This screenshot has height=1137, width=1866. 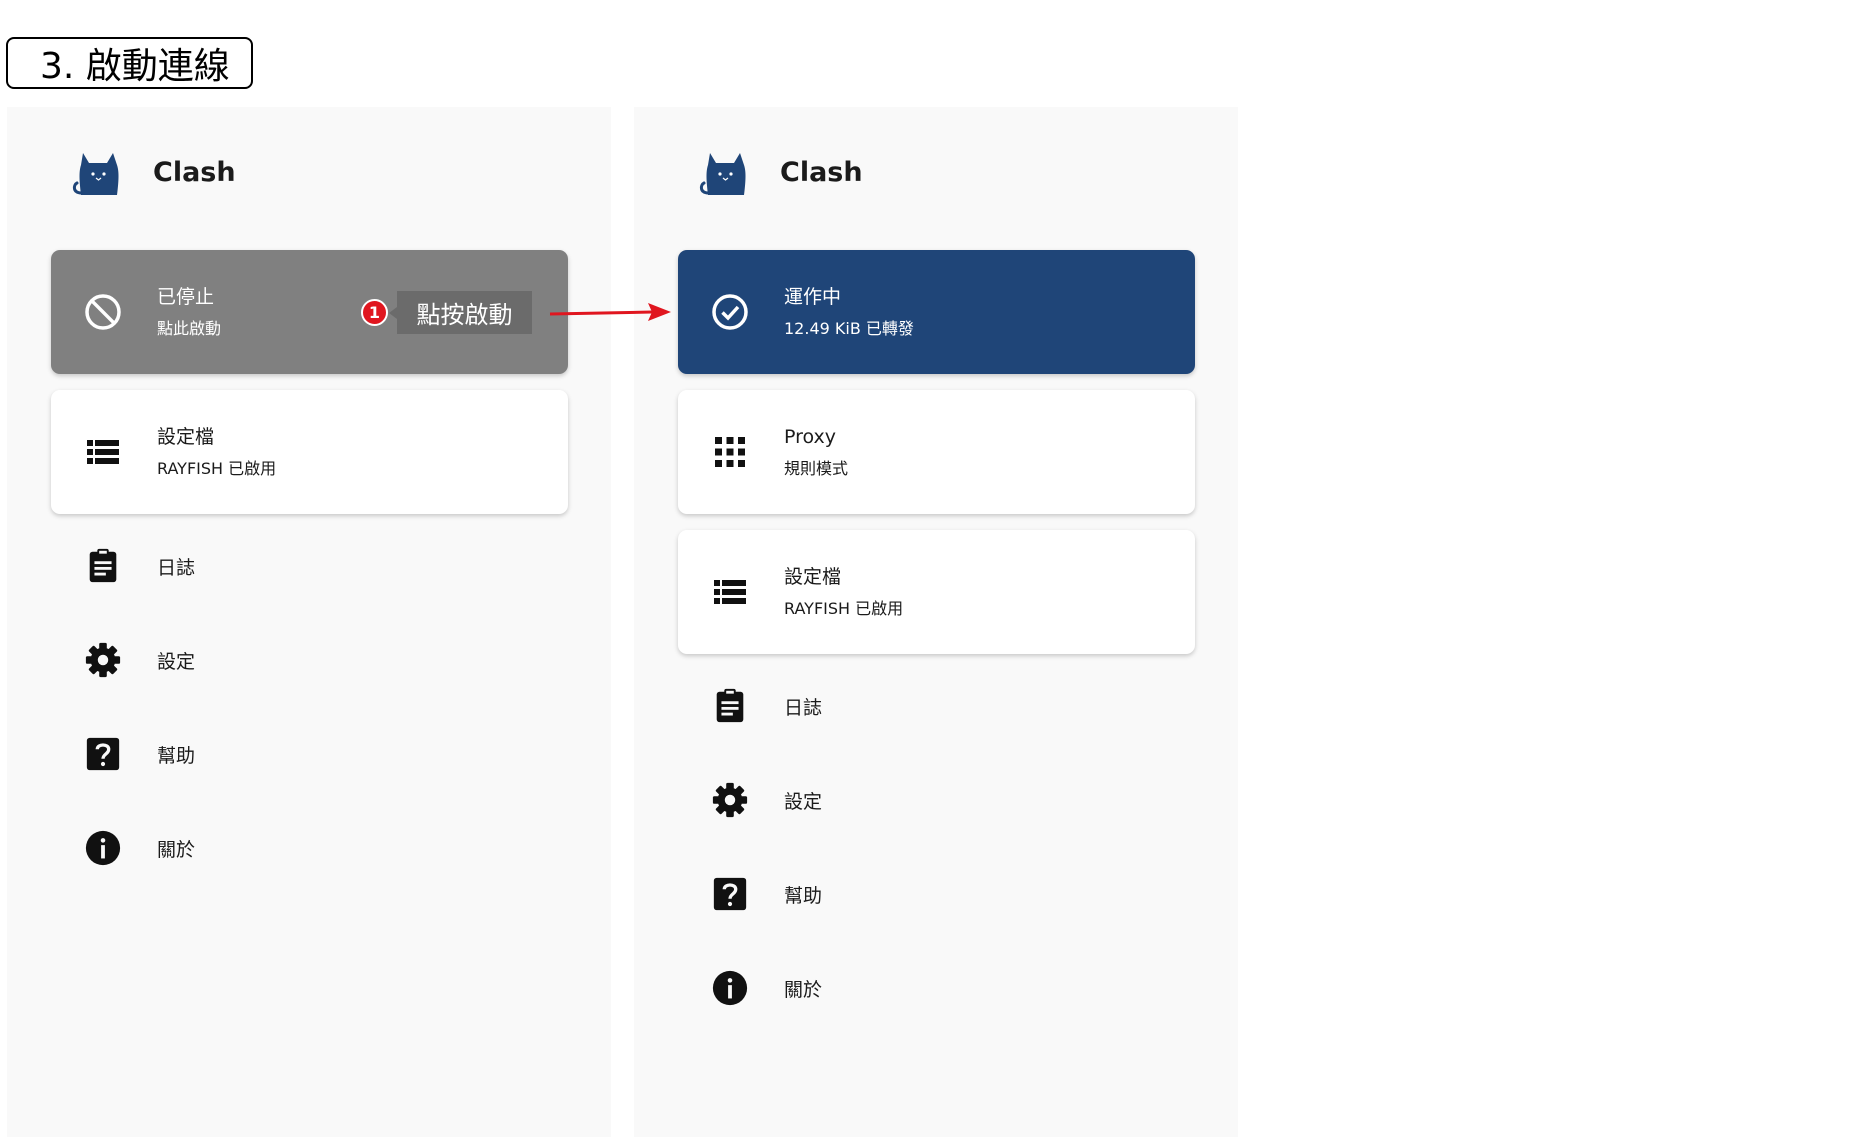 I want to click on proxy-title: Proxy, so click(x=810, y=437).